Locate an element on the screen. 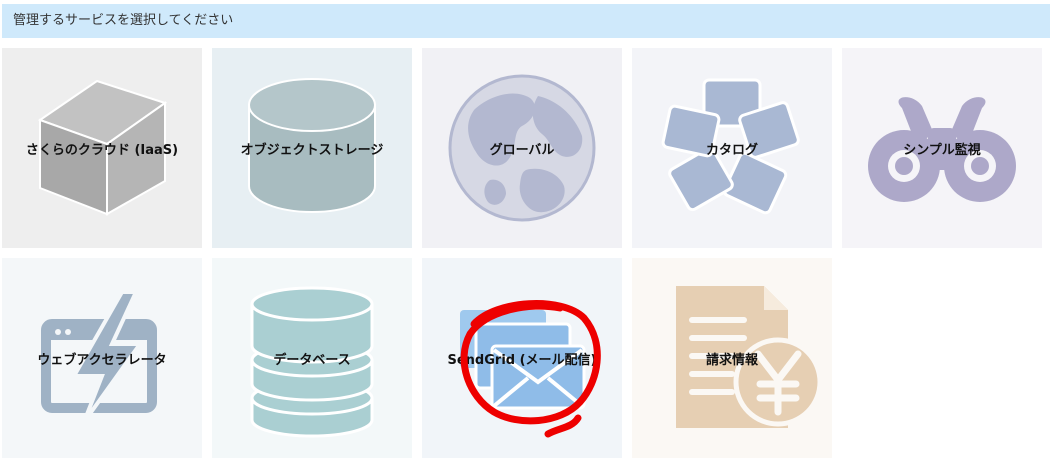 The width and height of the screenshot is (1052, 468). service-tile-billing: 請求情報 is located at coordinates (732, 358).